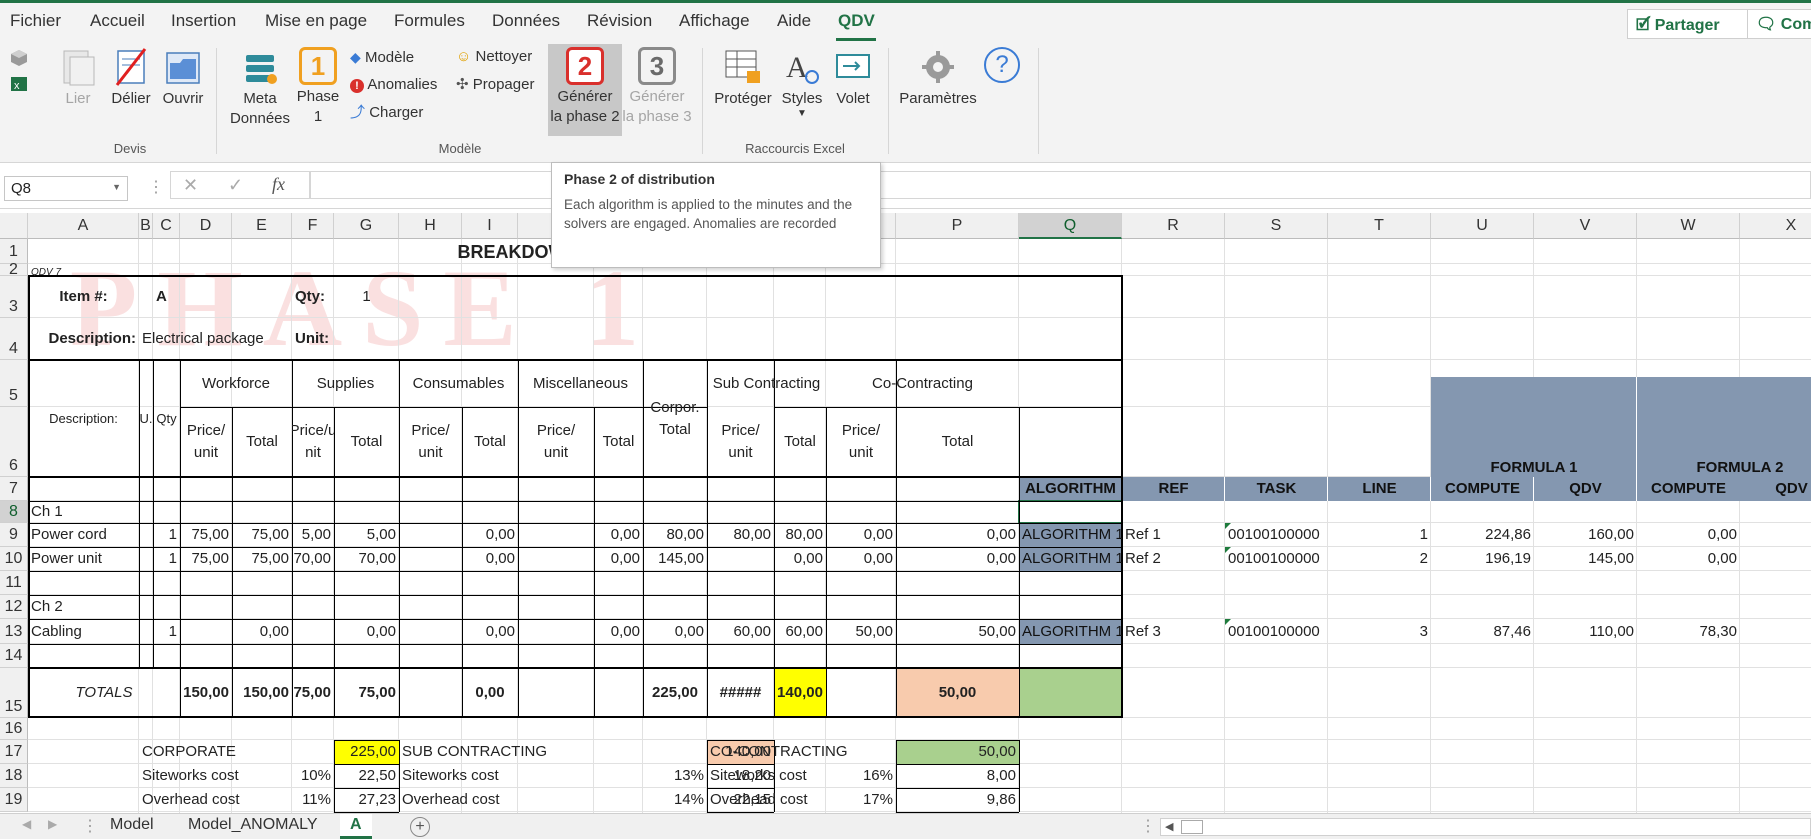  Describe the element at coordinates (1276, 226) in the screenshot. I see `column-header-s: S` at that location.